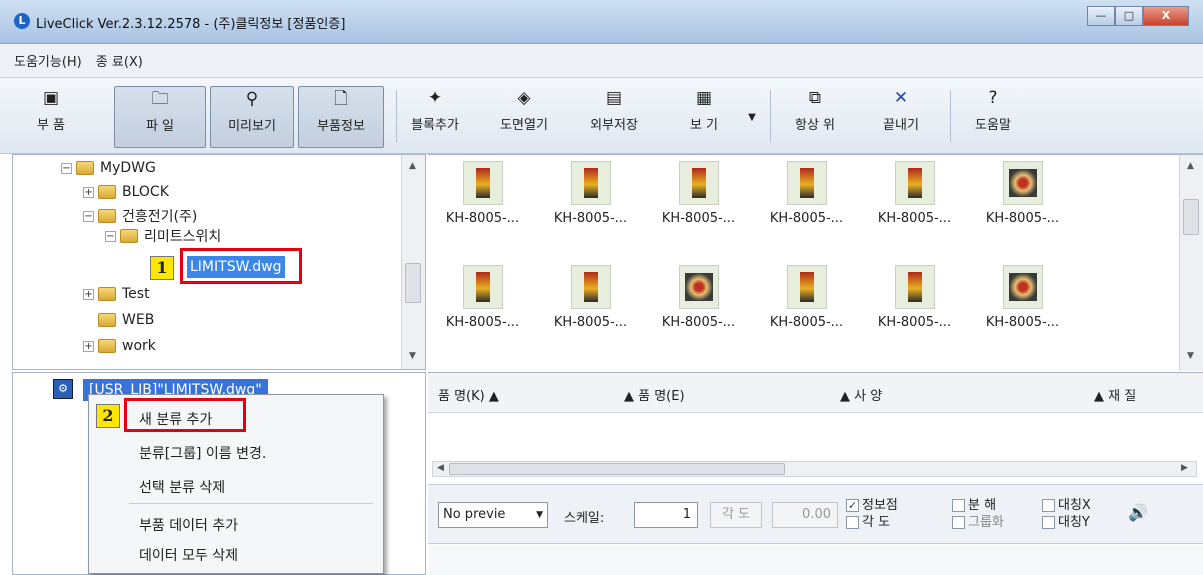 Image resolution: width=1203 pixels, height=575 pixels. What do you see at coordinates (51, 117) in the screenshot?
I see `parts-button: ▣ 부 품` at bounding box center [51, 117].